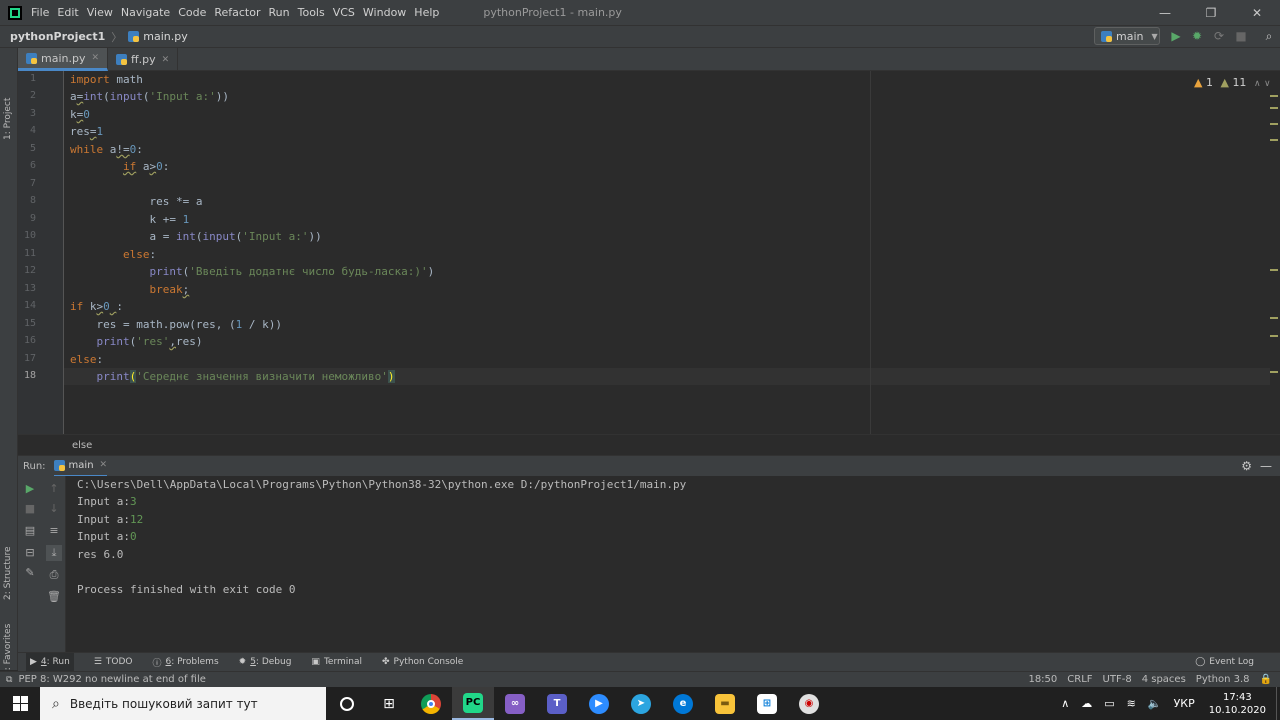 The width and height of the screenshot is (1280, 720). What do you see at coordinates (347, 703) in the screenshot?
I see `cortana-button` at bounding box center [347, 703].